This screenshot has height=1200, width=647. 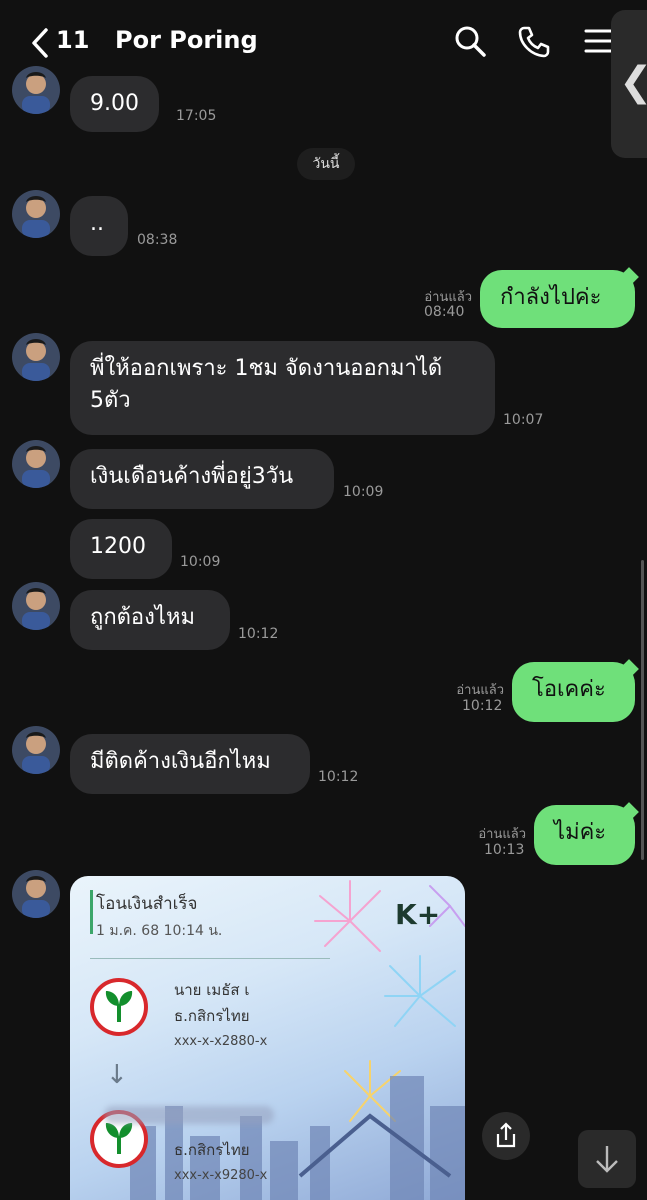 I want to click on receiver-account: xxx-x-x9280-x, so click(x=221, y=1175).